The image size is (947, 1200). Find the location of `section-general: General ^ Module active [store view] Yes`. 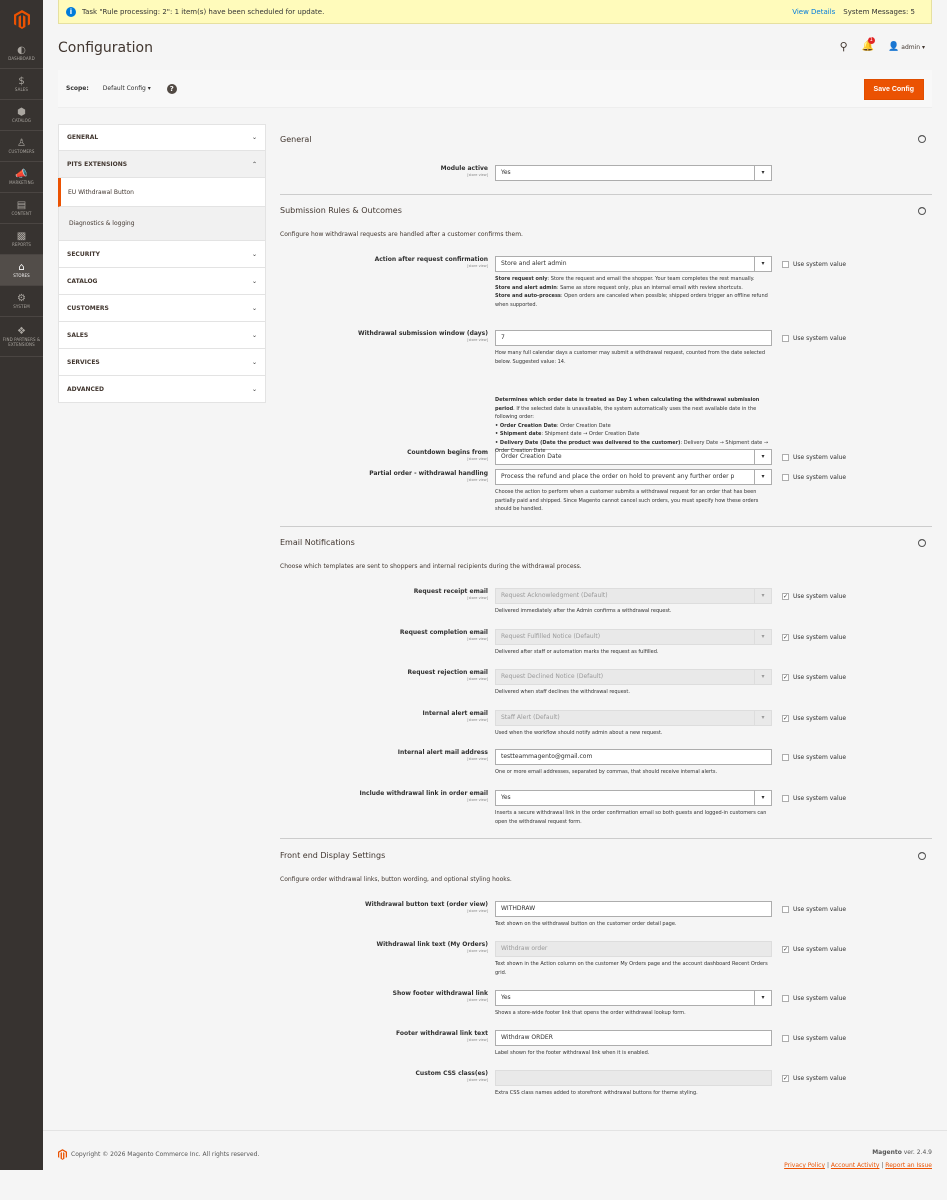

section-general: General ^ Module active [store view] Yes is located at coordinates (606, 159).